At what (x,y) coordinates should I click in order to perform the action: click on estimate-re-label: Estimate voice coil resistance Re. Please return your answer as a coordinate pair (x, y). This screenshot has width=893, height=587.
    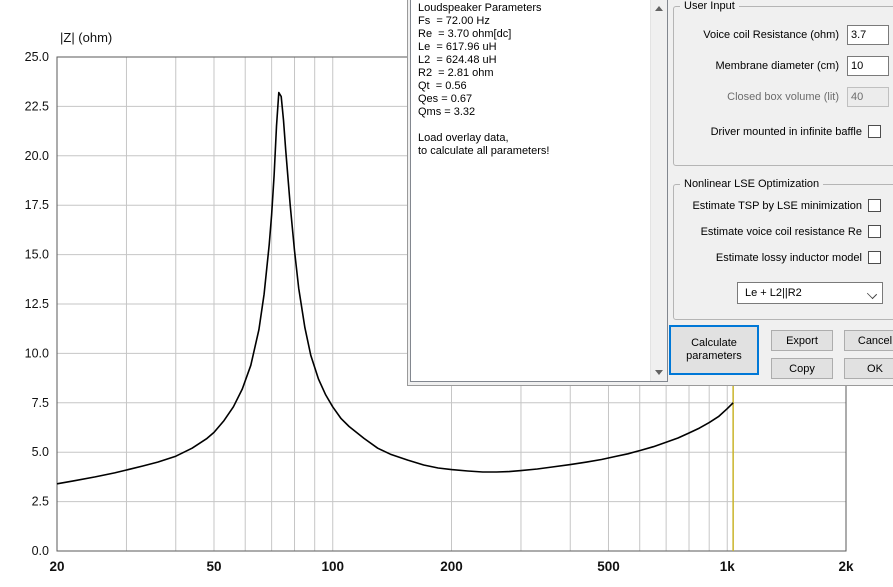
    Looking at the image, I should click on (781, 232).